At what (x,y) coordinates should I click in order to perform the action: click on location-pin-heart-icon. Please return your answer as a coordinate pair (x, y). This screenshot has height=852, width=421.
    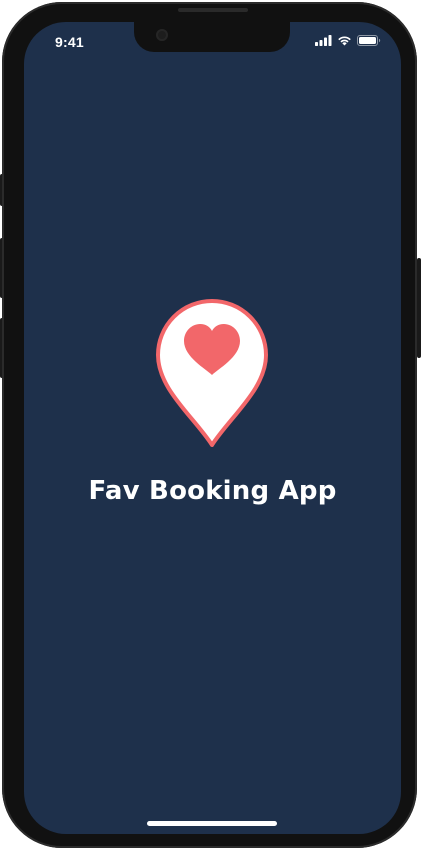
    Looking at the image, I should click on (212, 373).